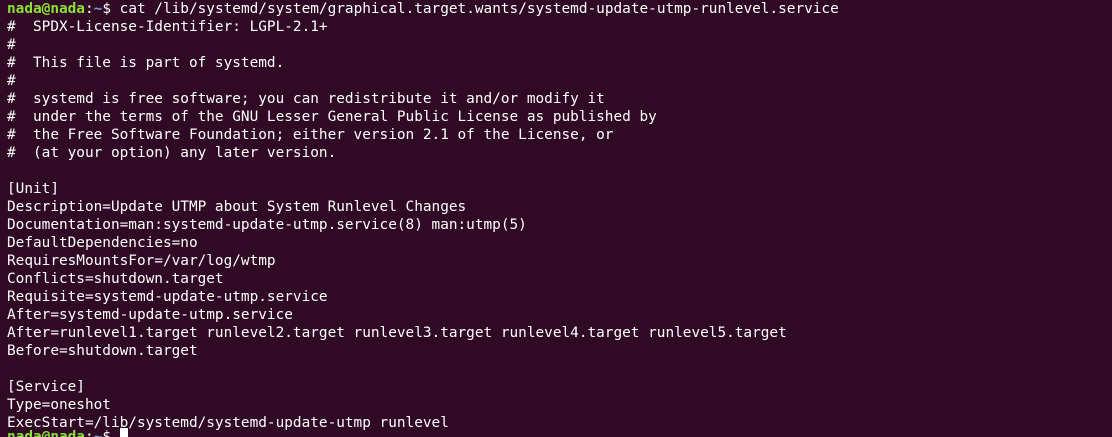 The image size is (1112, 437). I want to click on output-line: After=systemd-update-utmp.service, so click(150, 315).